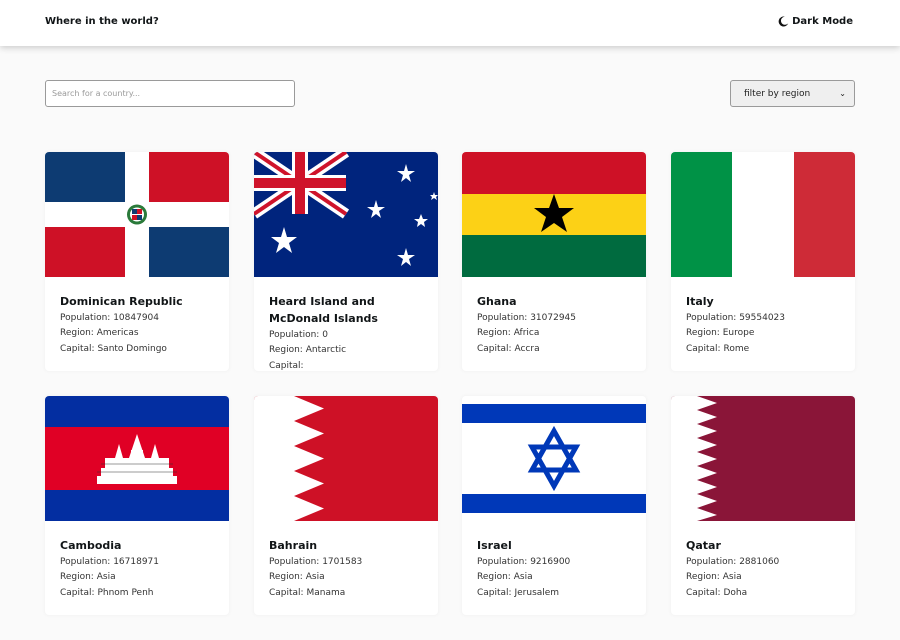 Image resolution: width=900 pixels, height=640 pixels. What do you see at coordinates (121, 301) in the screenshot?
I see `country-name: Dominican Republic` at bounding box center [121, 301].